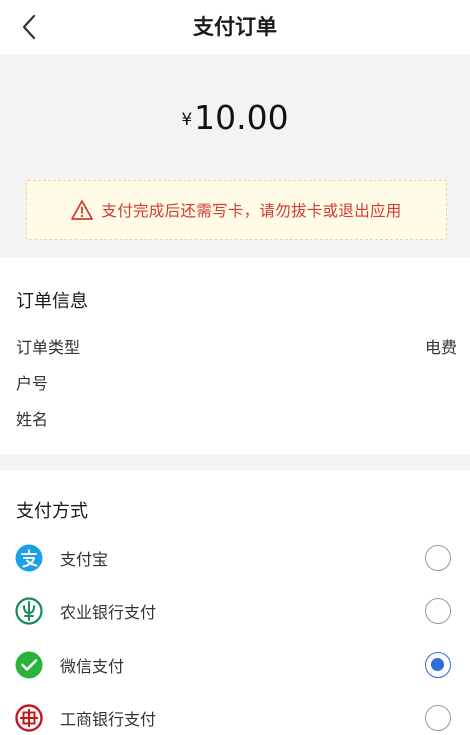  Describe the element at coordinates (440, 347) in the screenshot. I see `order-type-value: 电费` at that location.